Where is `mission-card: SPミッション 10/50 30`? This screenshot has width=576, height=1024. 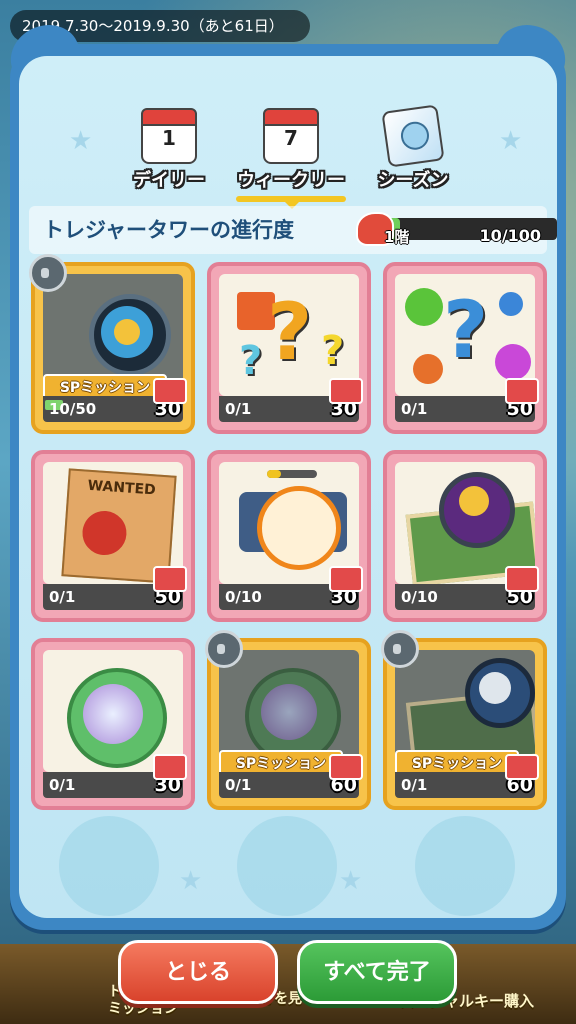 mission-card: SPミッション 10/50 30 is located at coordinates (112, 344).